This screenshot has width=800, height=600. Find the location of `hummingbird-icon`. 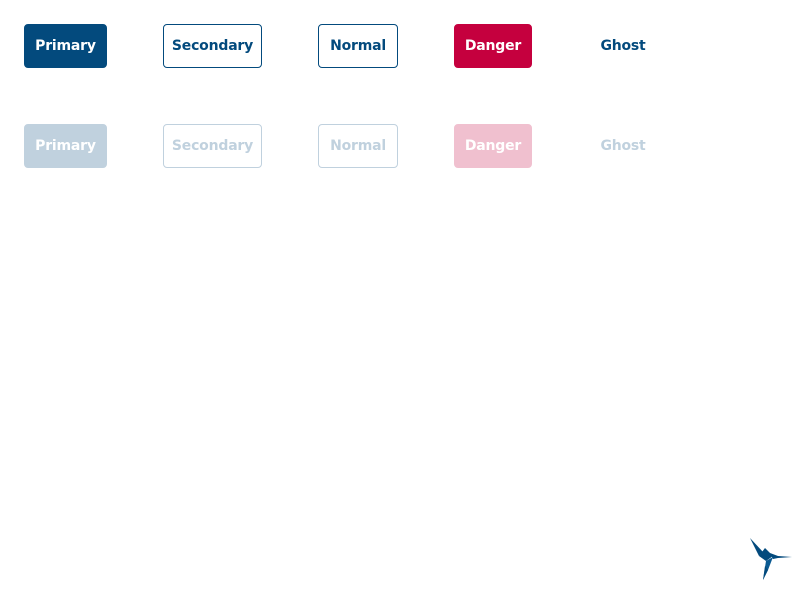

hummingbird-icon is located at coordinates (771, 560).